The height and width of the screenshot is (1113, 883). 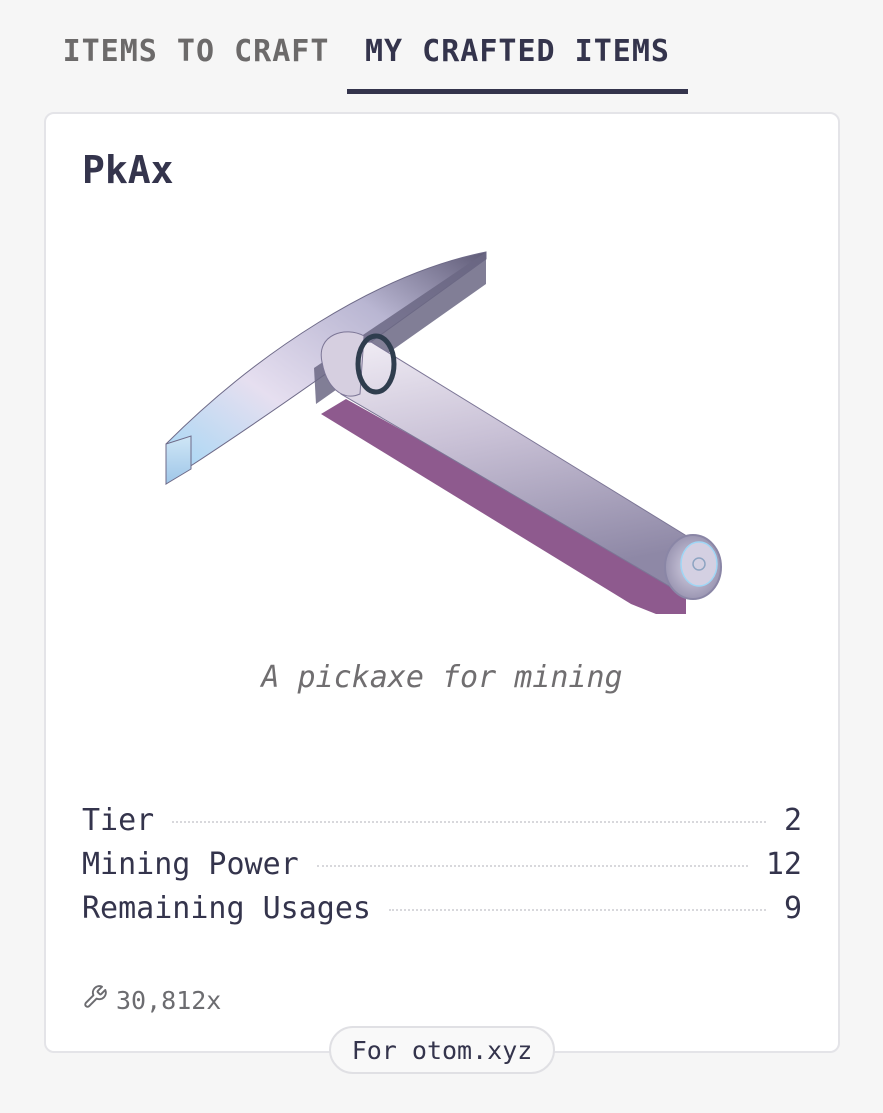 I want to click on stat-row-remaining-usages: Remaining Usages 9, so click(x=442, y=908).